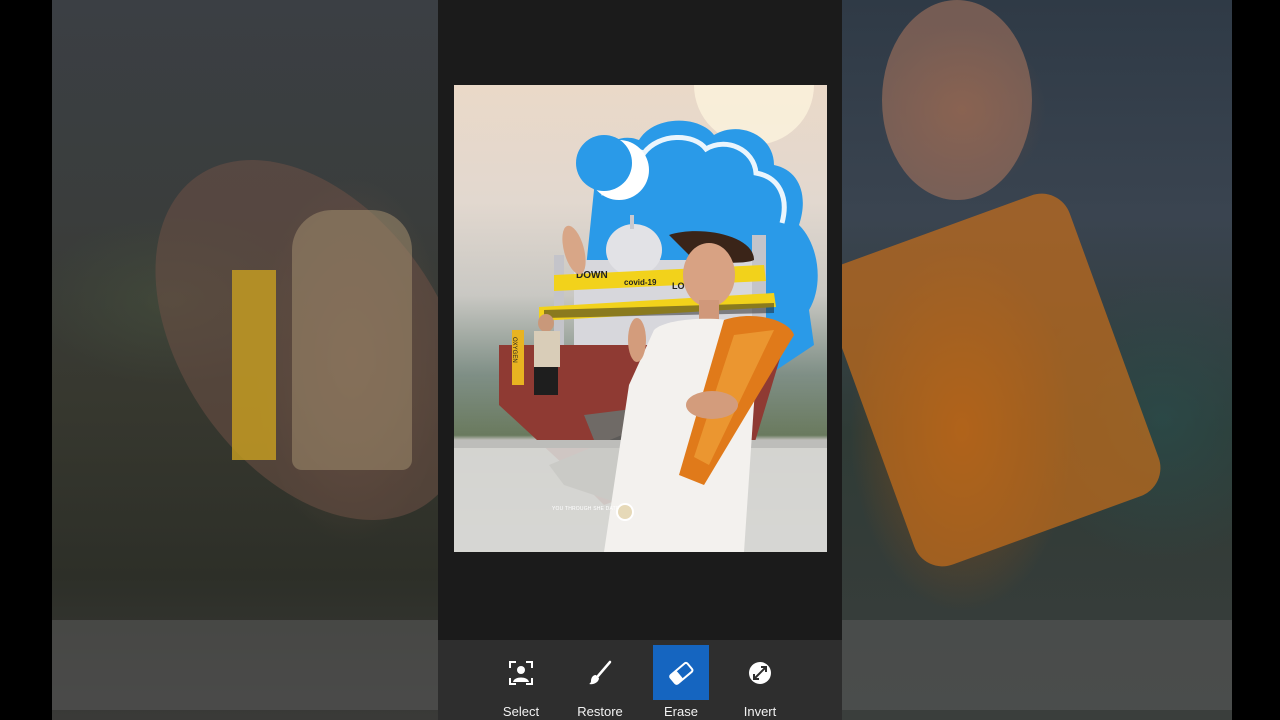  I want to click on restore-tool-label: Restore, so click(600, 711).